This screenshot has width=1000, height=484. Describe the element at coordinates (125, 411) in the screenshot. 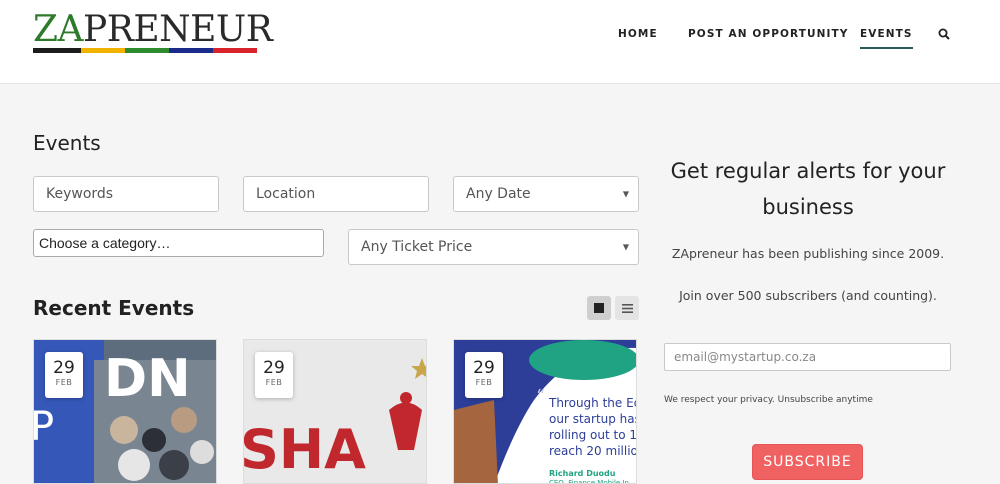

I see `event-card: DN P 29 FEB` at that location.